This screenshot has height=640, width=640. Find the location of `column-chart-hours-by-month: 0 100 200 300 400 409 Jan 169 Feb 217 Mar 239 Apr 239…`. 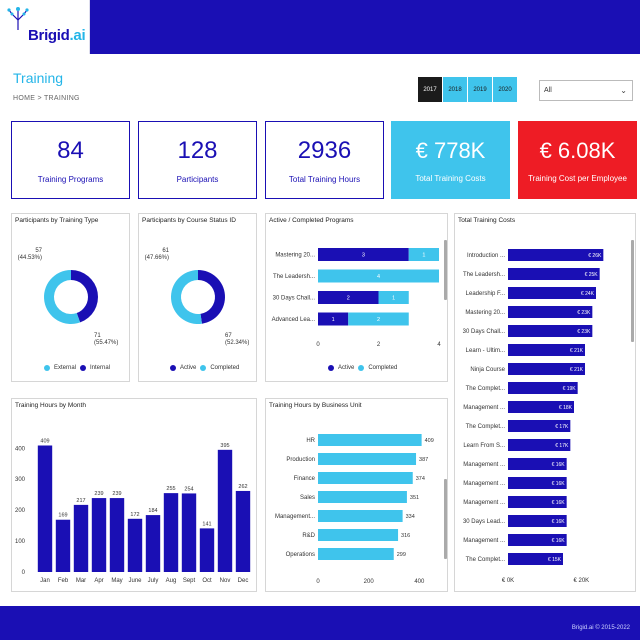

column-chart-hours-by-month: 0 100 200 300 400 409 Jan 169 Feb 217 Mar 239 Apr 239… is located at coordinates (133, 511).